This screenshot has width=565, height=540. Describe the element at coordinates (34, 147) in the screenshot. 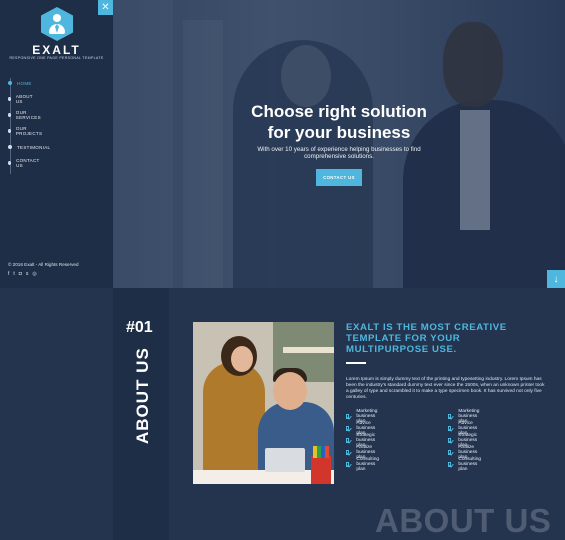

I see `nav-item-label: TESTIMONIAL` at that location.